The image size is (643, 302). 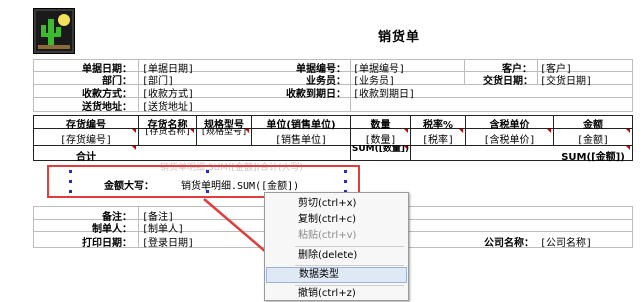 What do you see at coordinates (593, 155) in the screenshot?
I see `sum-amount-cell: SUM([金额])` at bounding box center [593, 155].